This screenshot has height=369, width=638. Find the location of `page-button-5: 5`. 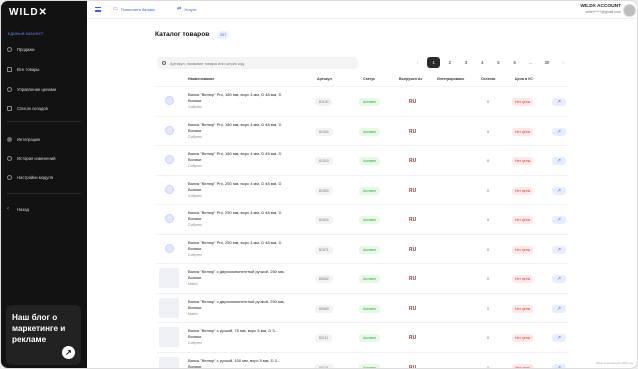

page-button-5: 5 is located at coordinates (498, 62).